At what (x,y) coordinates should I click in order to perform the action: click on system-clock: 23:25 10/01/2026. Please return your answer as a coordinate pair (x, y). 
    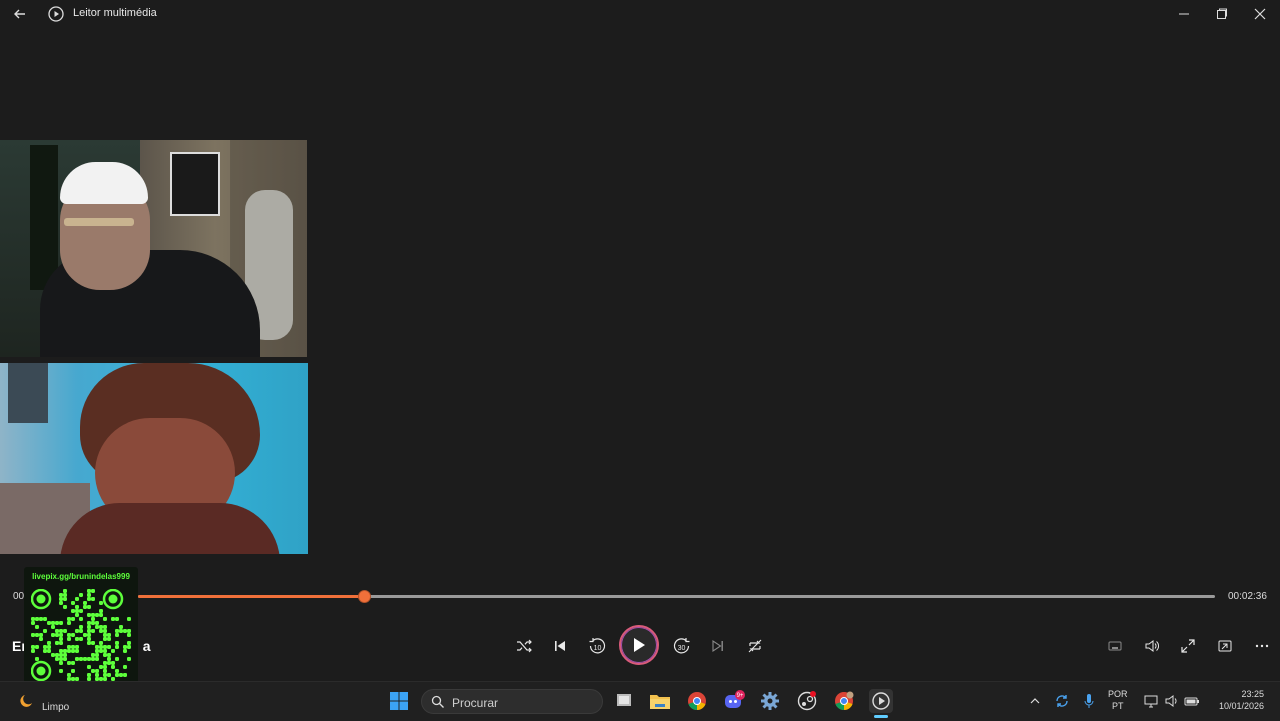
    Looking at the image, I should click on (1236, 700).